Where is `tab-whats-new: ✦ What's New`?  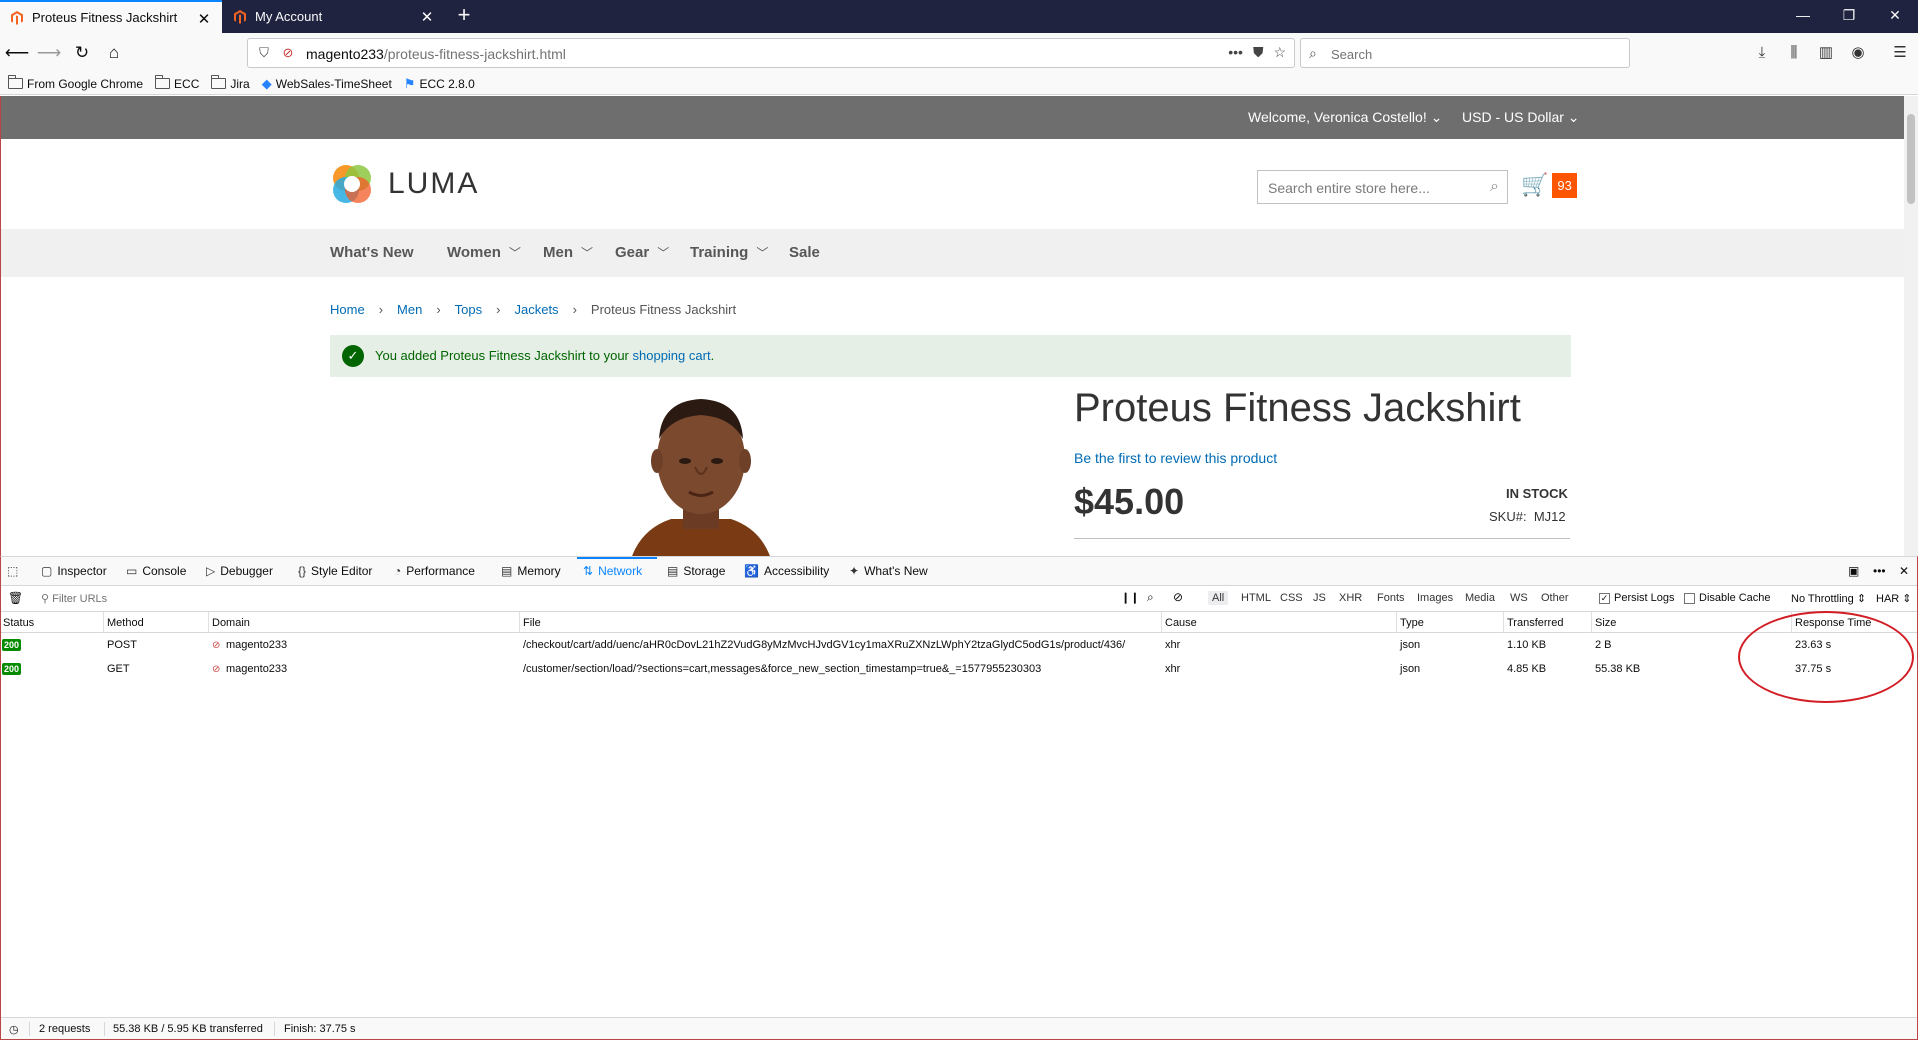
tab-whats-new: ✦ What's New is located at coordinates (888, 571).